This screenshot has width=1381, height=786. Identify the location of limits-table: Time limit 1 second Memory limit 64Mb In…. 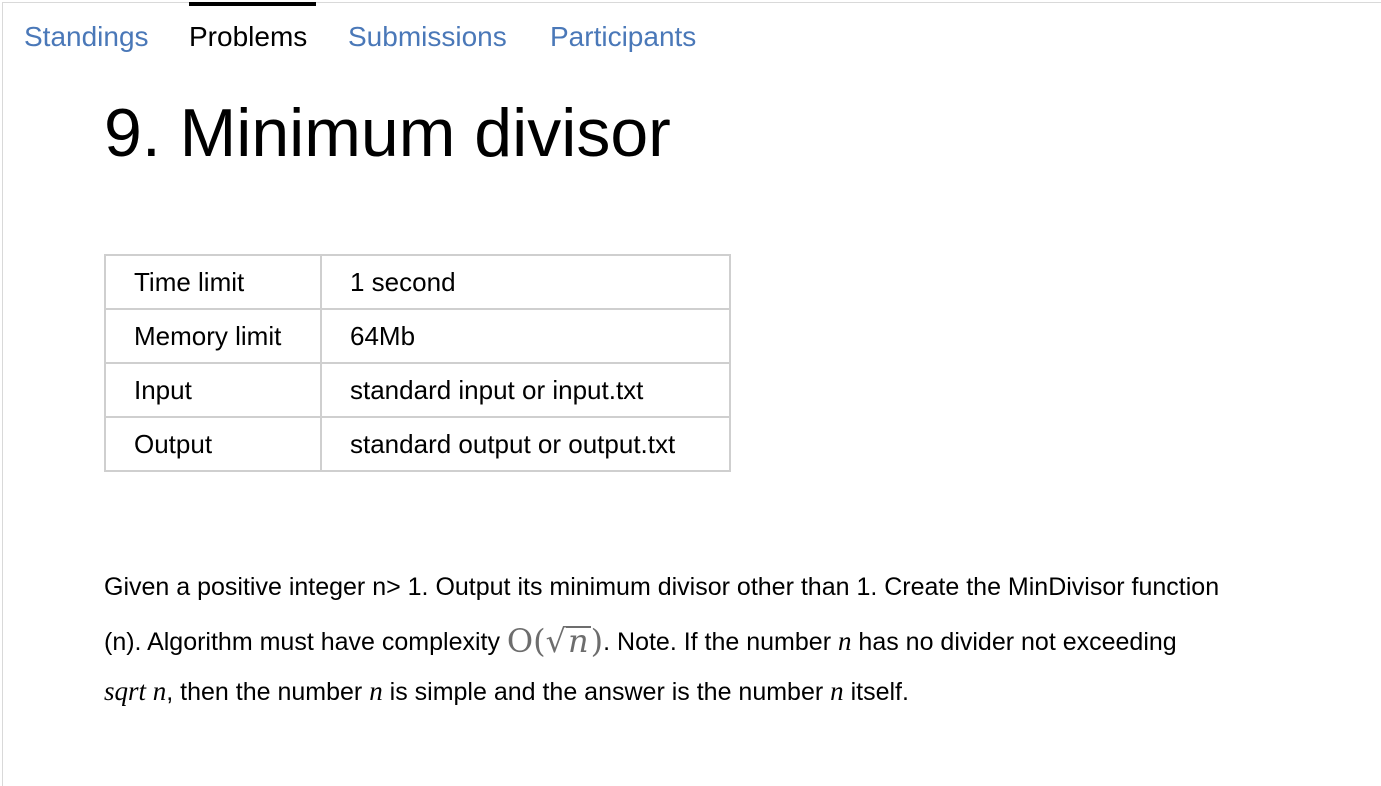
(417, 363).